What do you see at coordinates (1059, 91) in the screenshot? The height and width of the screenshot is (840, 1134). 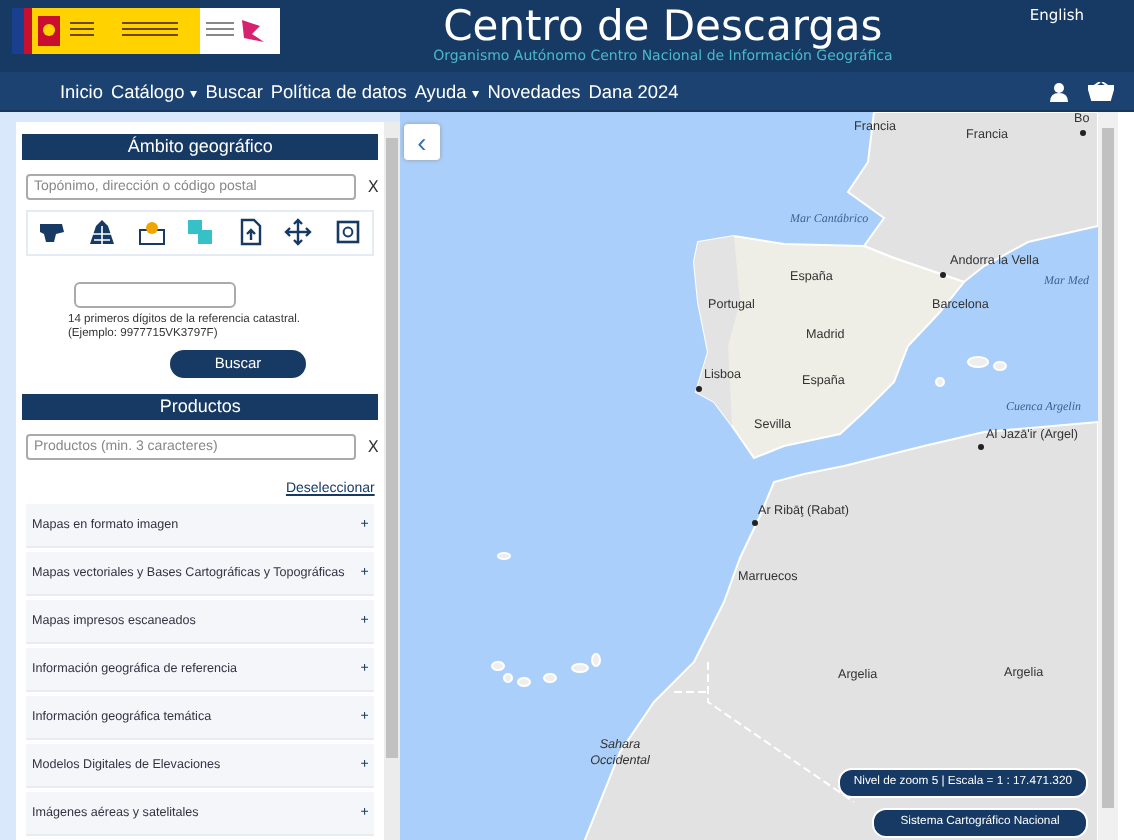 I see `user-icon` at bounding box center [1059, 91].